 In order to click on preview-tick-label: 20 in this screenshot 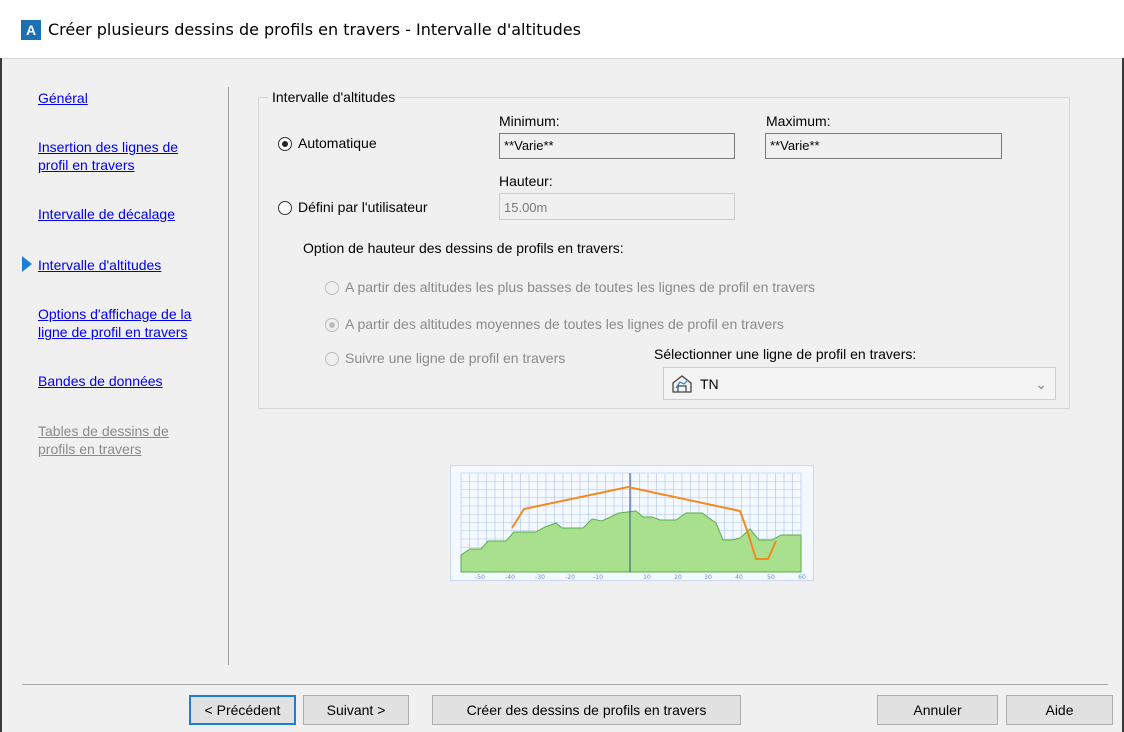, I will do `click(678, 577)`.